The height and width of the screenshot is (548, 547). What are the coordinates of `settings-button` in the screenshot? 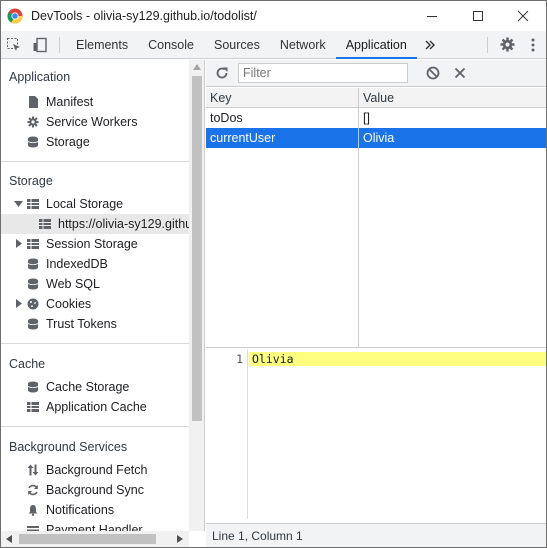 It's located at (507, 45).